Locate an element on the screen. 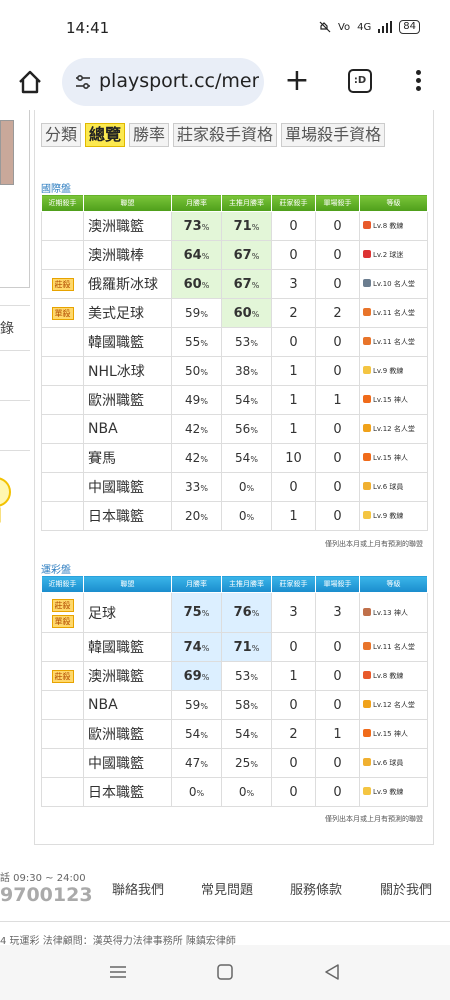 The height and width of the screenshot is (1000, 450). status-icons: Vo 4G 84 is located at coordinates (369, 27).